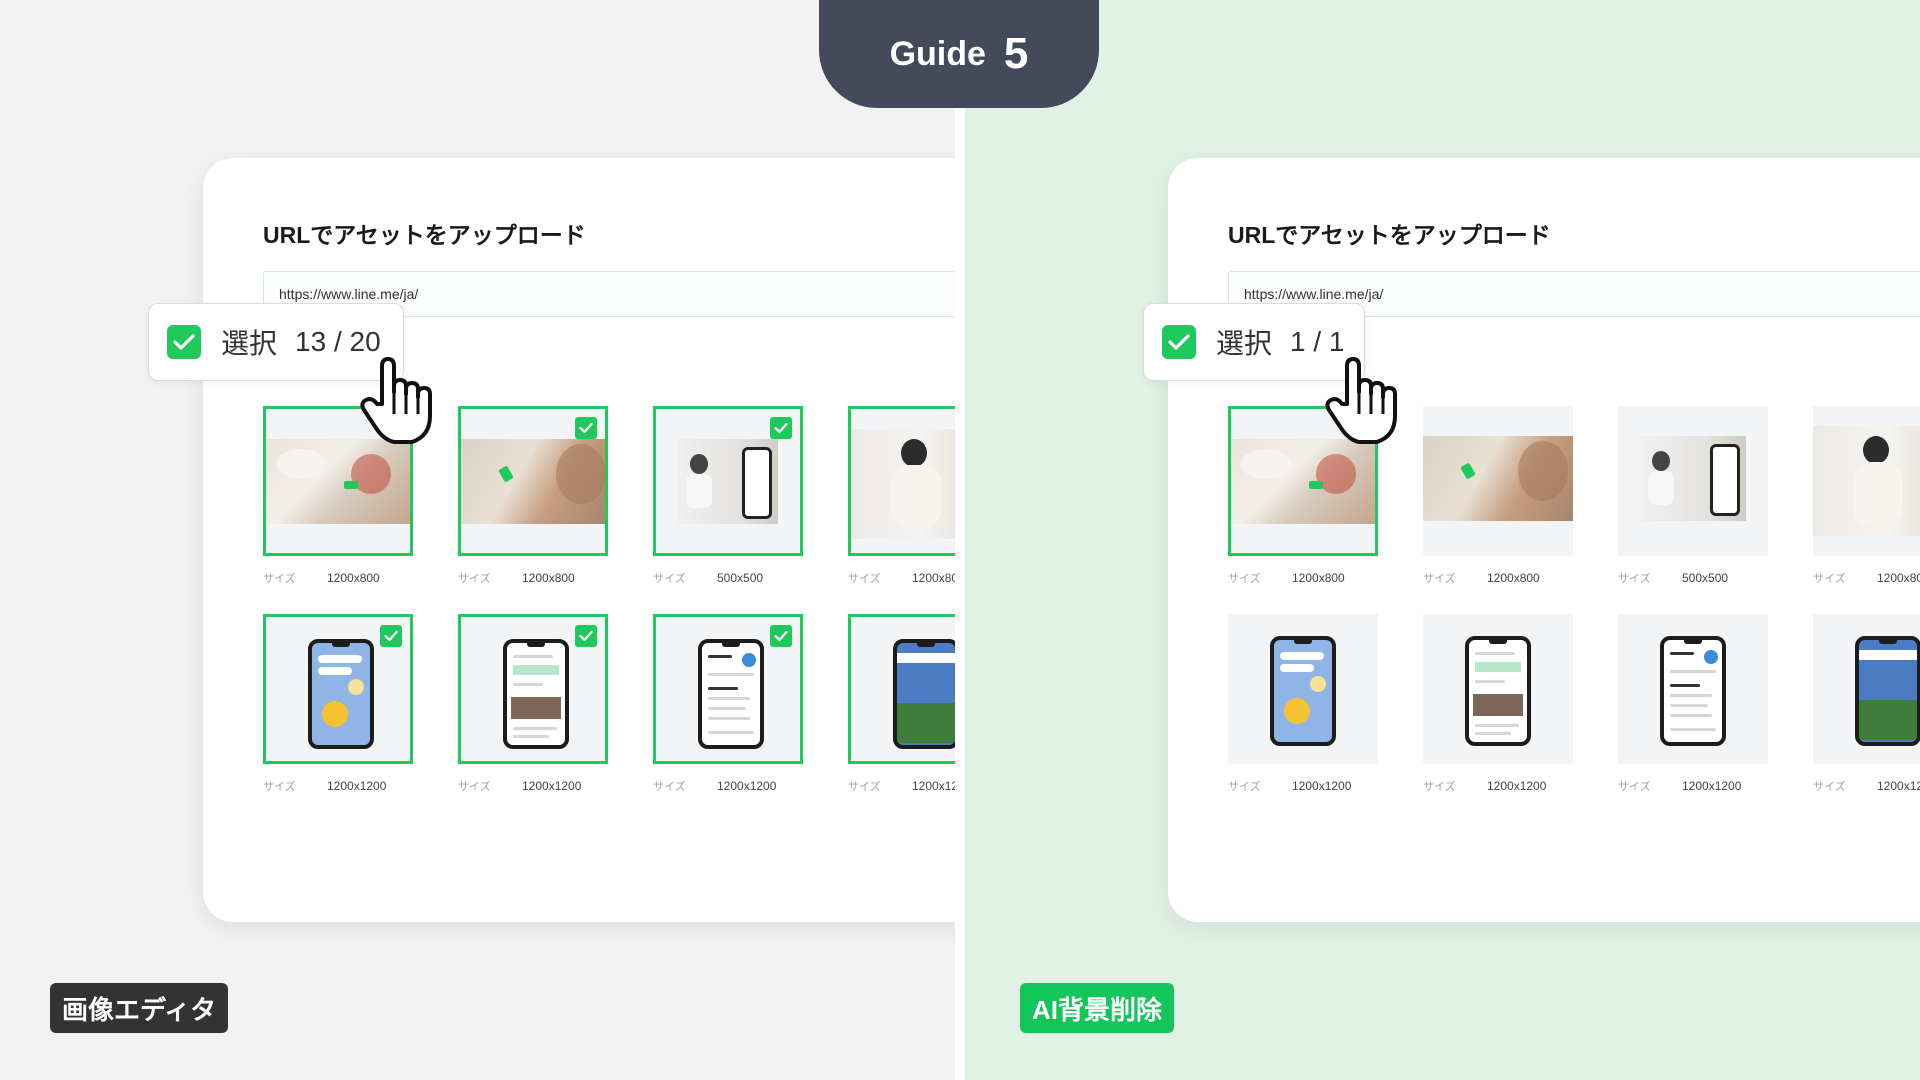  I want to click on guide-tab: Guide 5, so click(959, 54).